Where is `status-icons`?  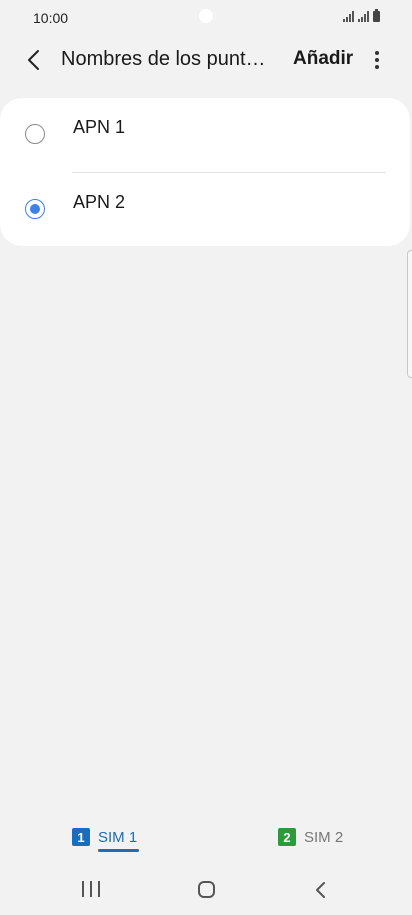 status-icons is located at coordinates (361, 15).